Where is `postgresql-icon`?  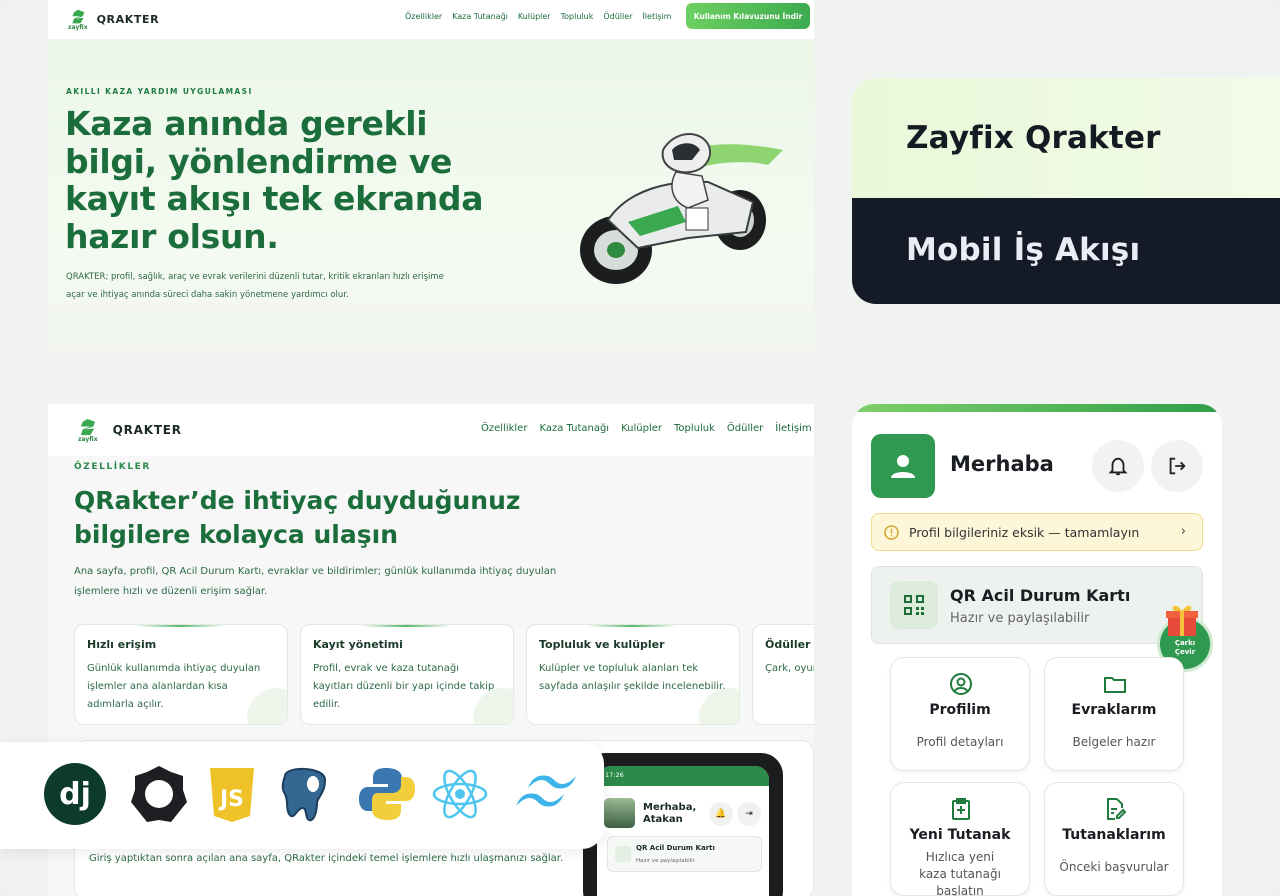 postgresql-icon is located at coordinates (304, 795).